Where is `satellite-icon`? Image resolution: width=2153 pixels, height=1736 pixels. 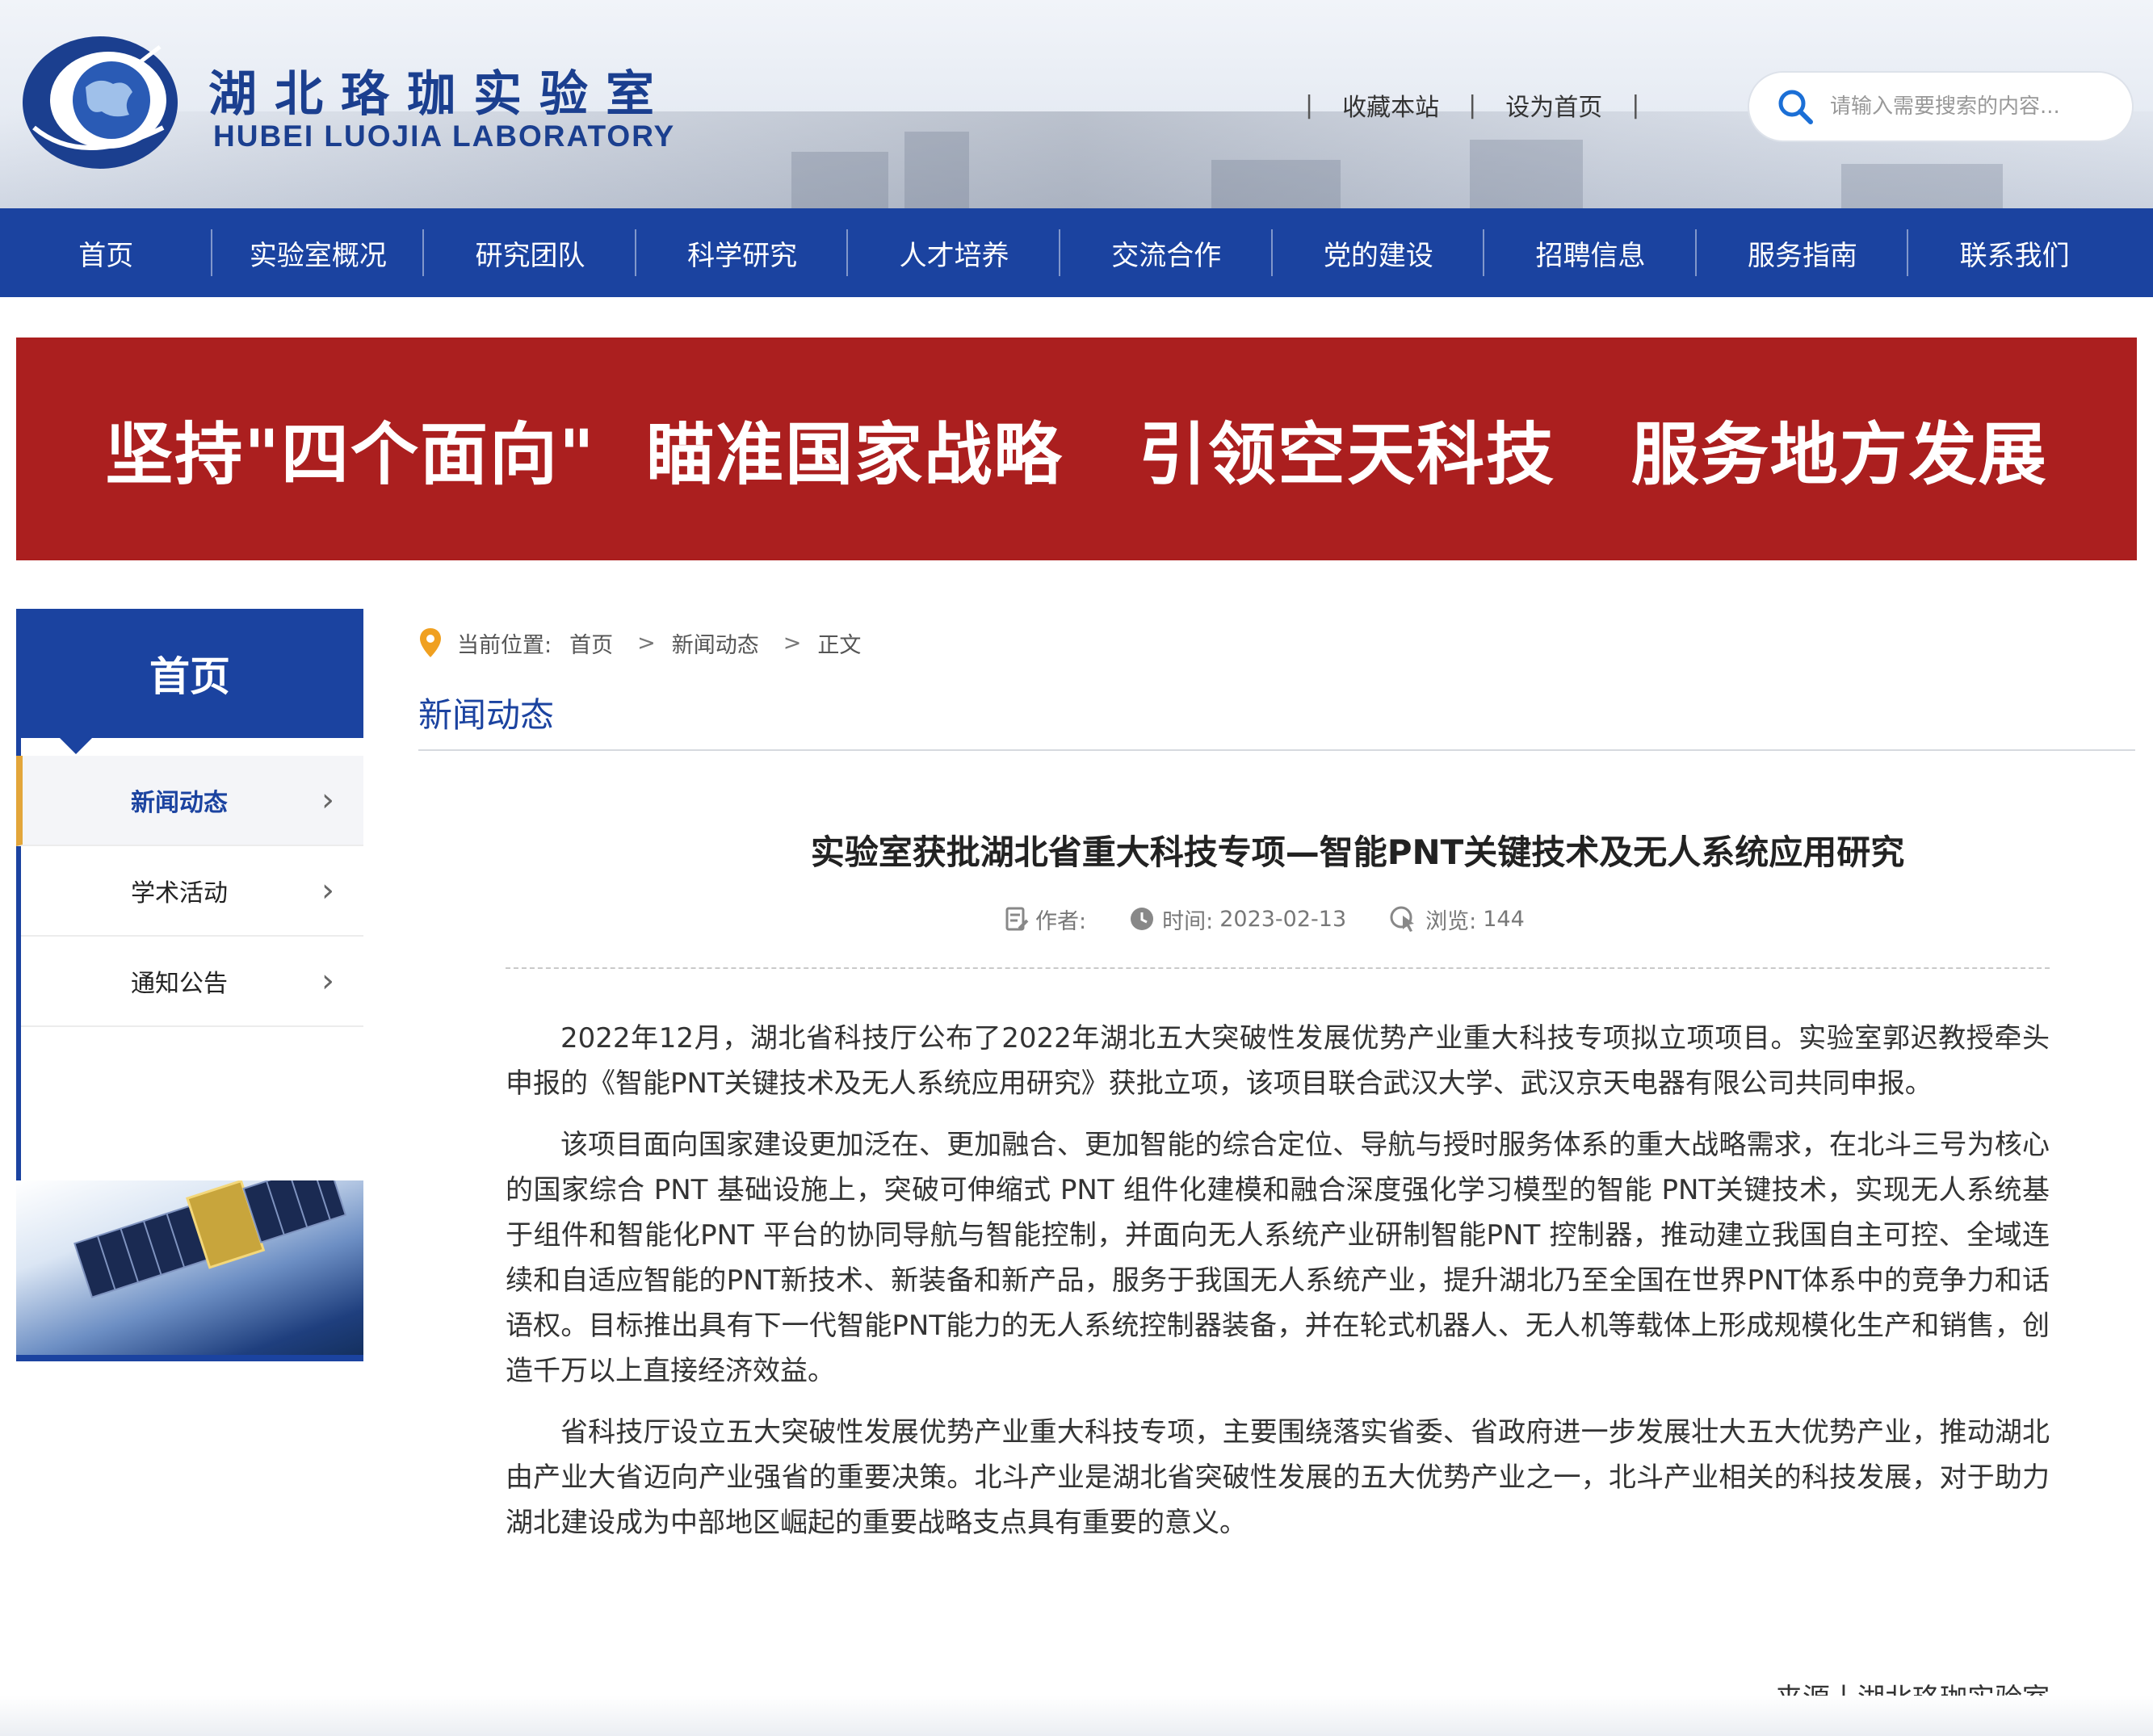
satellite-icon is located at coordinates (210, 1239).